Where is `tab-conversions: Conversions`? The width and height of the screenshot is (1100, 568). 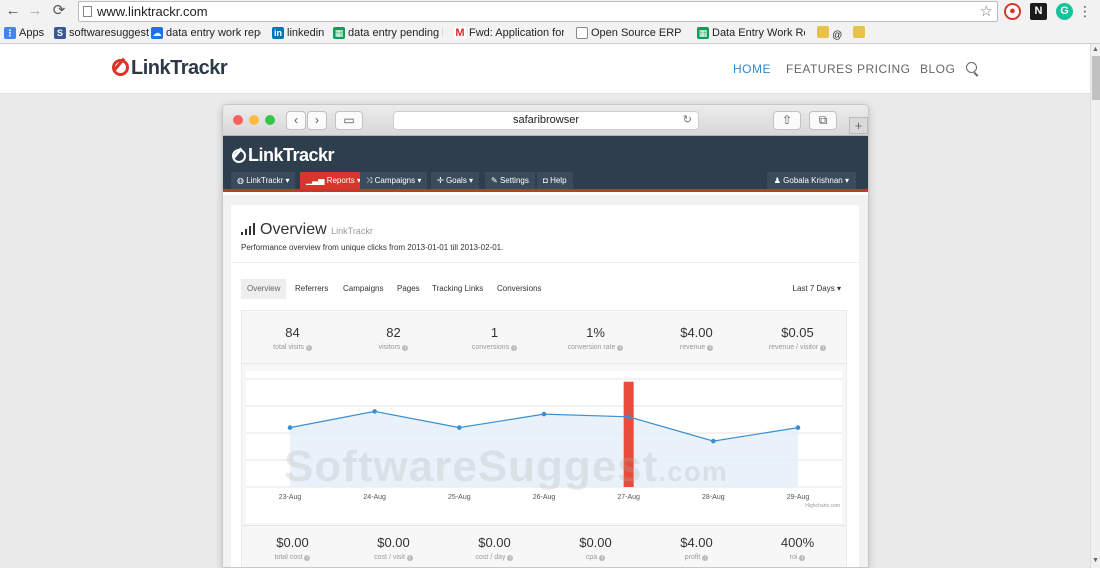 tab-conversions: Conversions is located at coordinates (519, 288).